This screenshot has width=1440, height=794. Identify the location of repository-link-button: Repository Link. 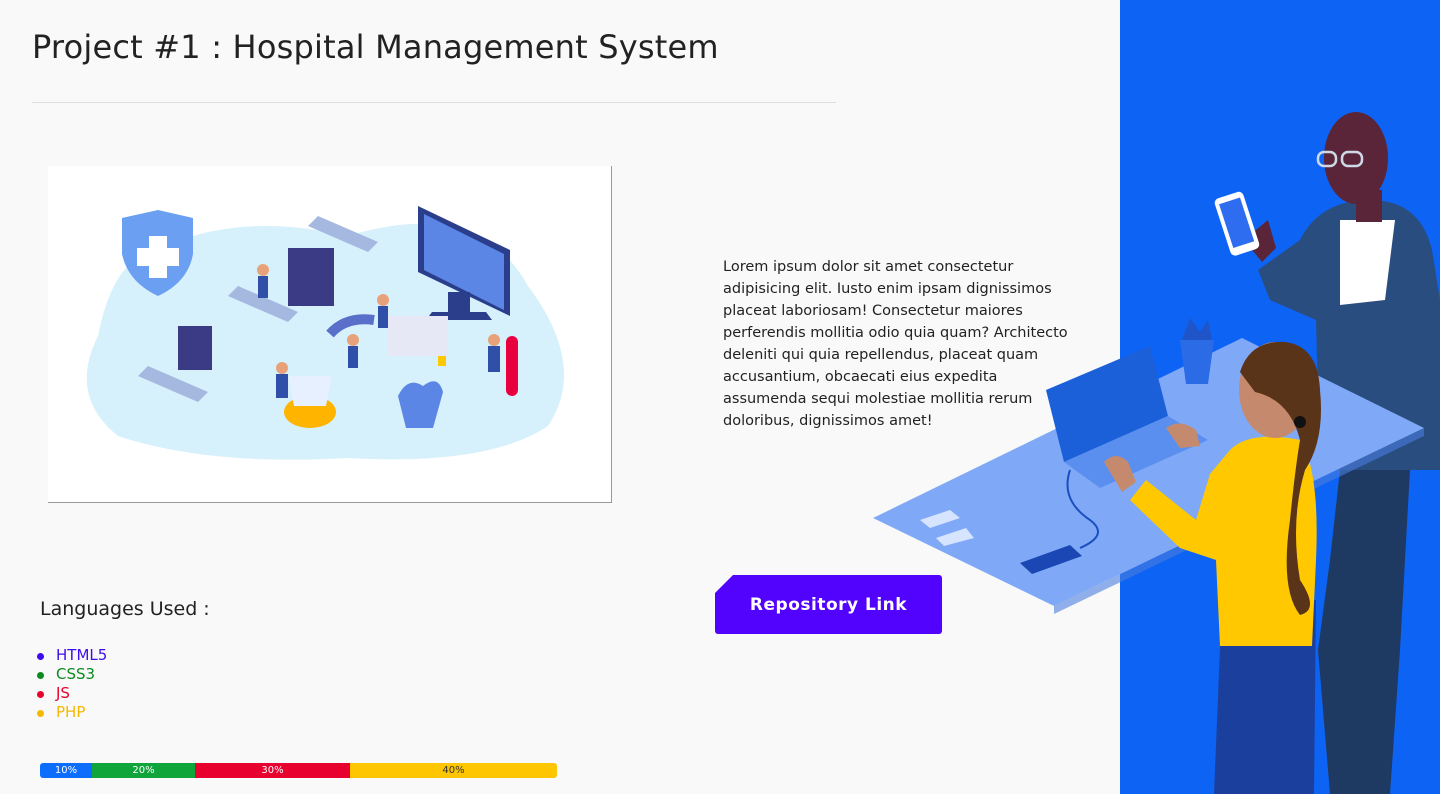
(828, 604).